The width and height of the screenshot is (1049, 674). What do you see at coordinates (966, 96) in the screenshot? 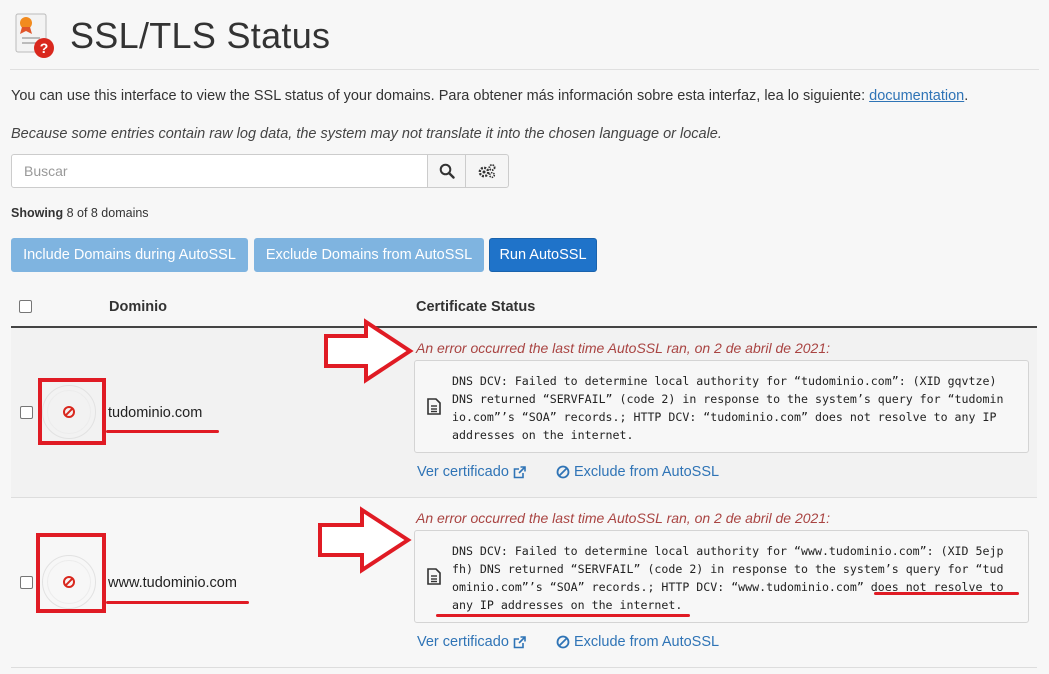
I see `intro-text-end: .` at bounding box center [966, 96].